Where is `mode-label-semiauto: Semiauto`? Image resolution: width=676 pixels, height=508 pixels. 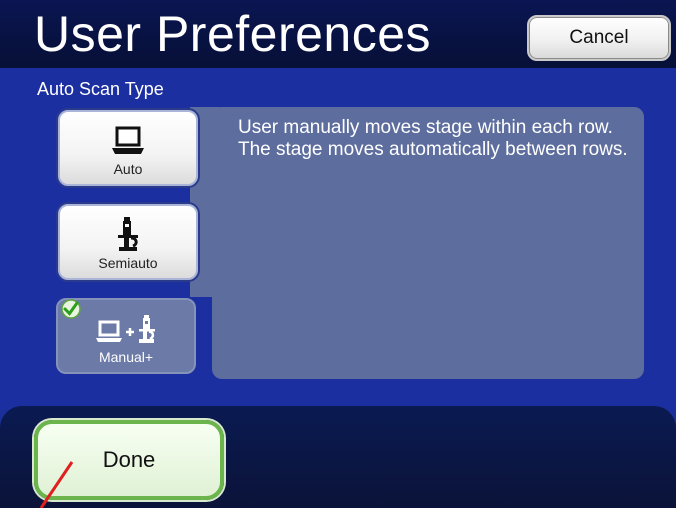 mode-label-semiauto: Semiauto is located at coordinates (128, 263).